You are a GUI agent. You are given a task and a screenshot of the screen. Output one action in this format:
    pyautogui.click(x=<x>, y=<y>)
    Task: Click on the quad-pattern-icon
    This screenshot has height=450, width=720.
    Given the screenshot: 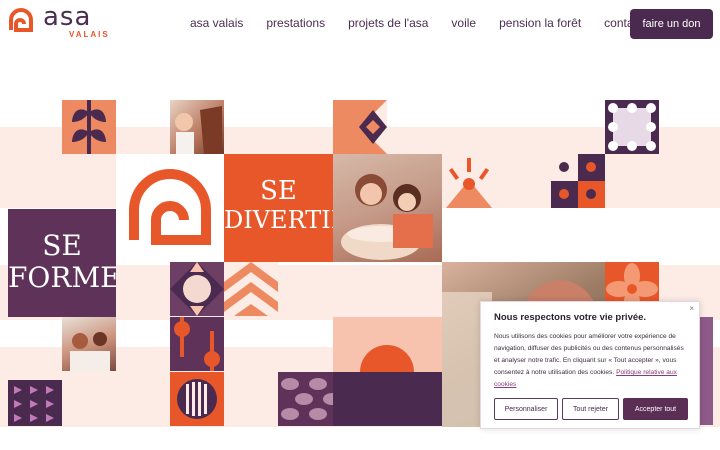 What is the action you would take?
    pyautogui.click(x=578, y=181)
    